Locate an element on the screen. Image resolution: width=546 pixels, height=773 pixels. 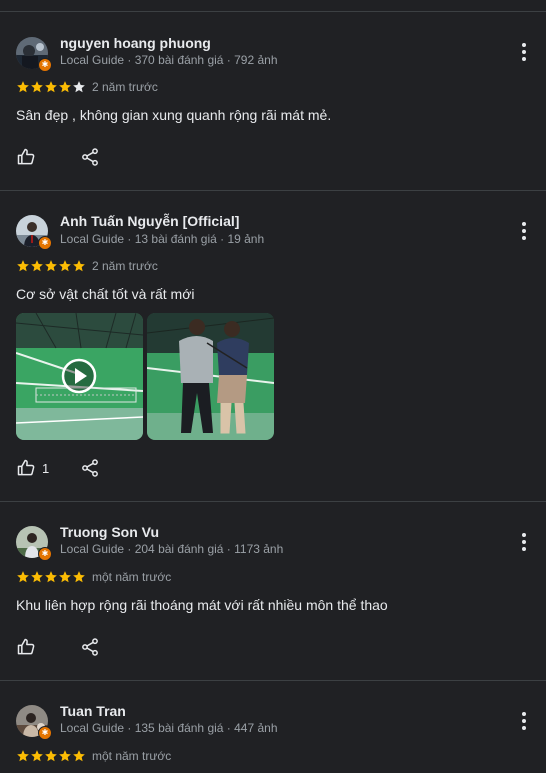
star-empty-icon is located at coordinates (79, 87).